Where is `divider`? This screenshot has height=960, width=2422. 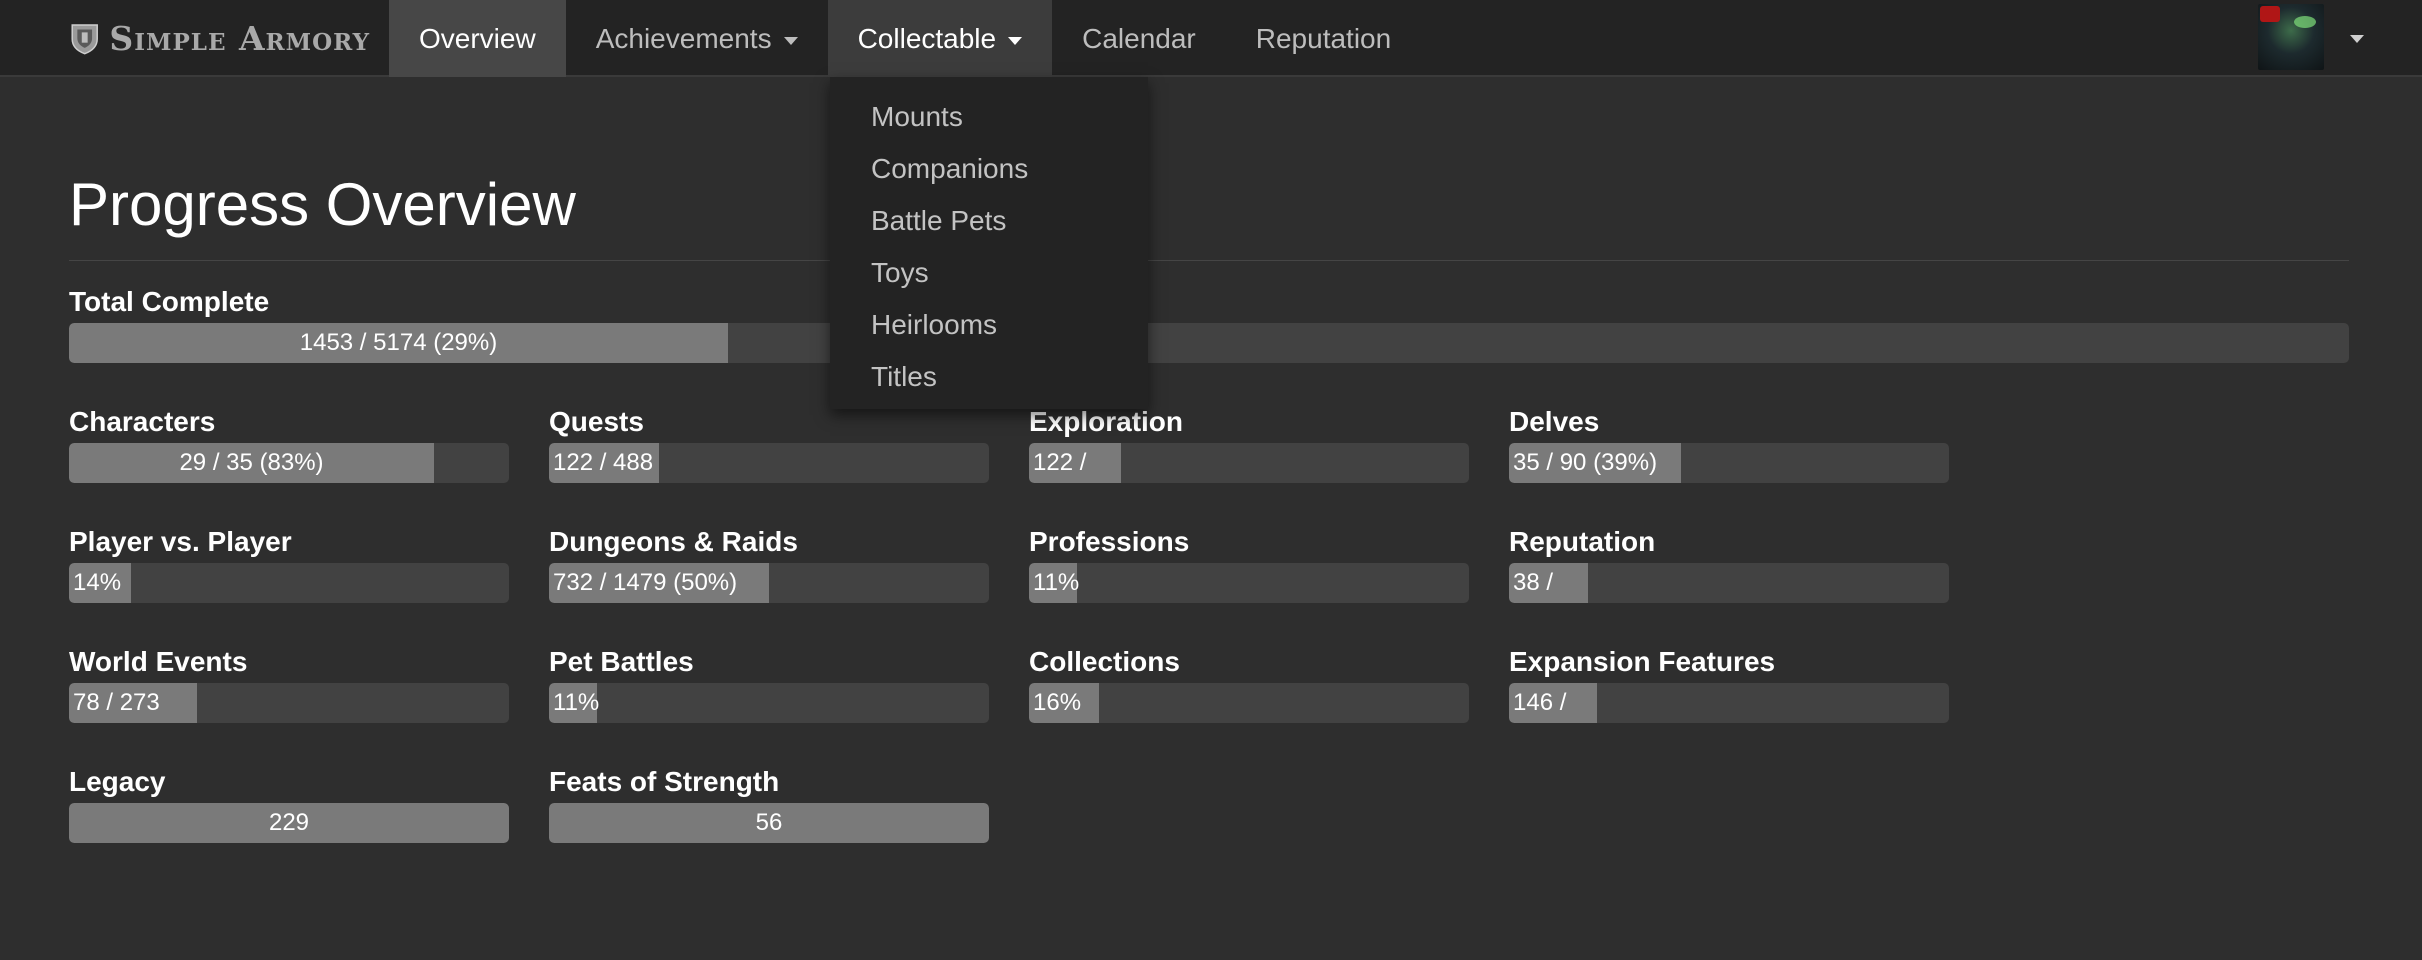 divider is located at coordinates (1209, 260).